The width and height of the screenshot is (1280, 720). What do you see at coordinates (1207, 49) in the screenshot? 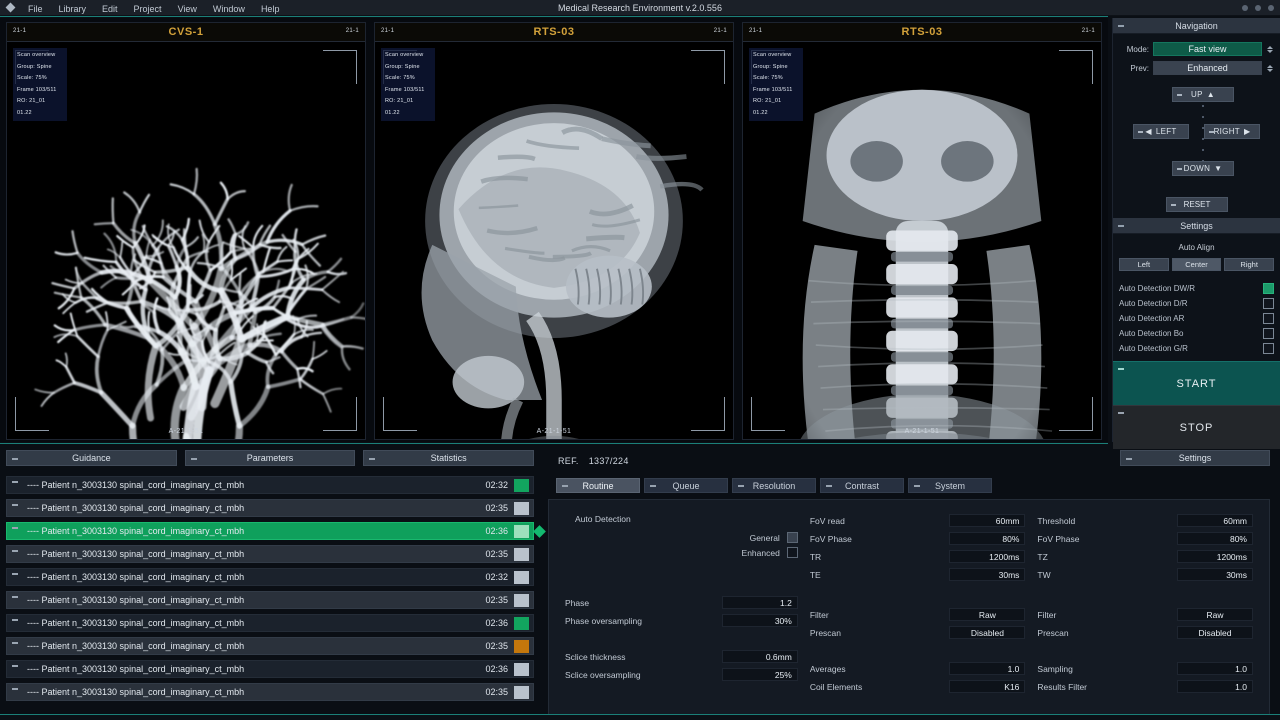
I see `mode-select: Fast view` at bounding box center [1207, 49].